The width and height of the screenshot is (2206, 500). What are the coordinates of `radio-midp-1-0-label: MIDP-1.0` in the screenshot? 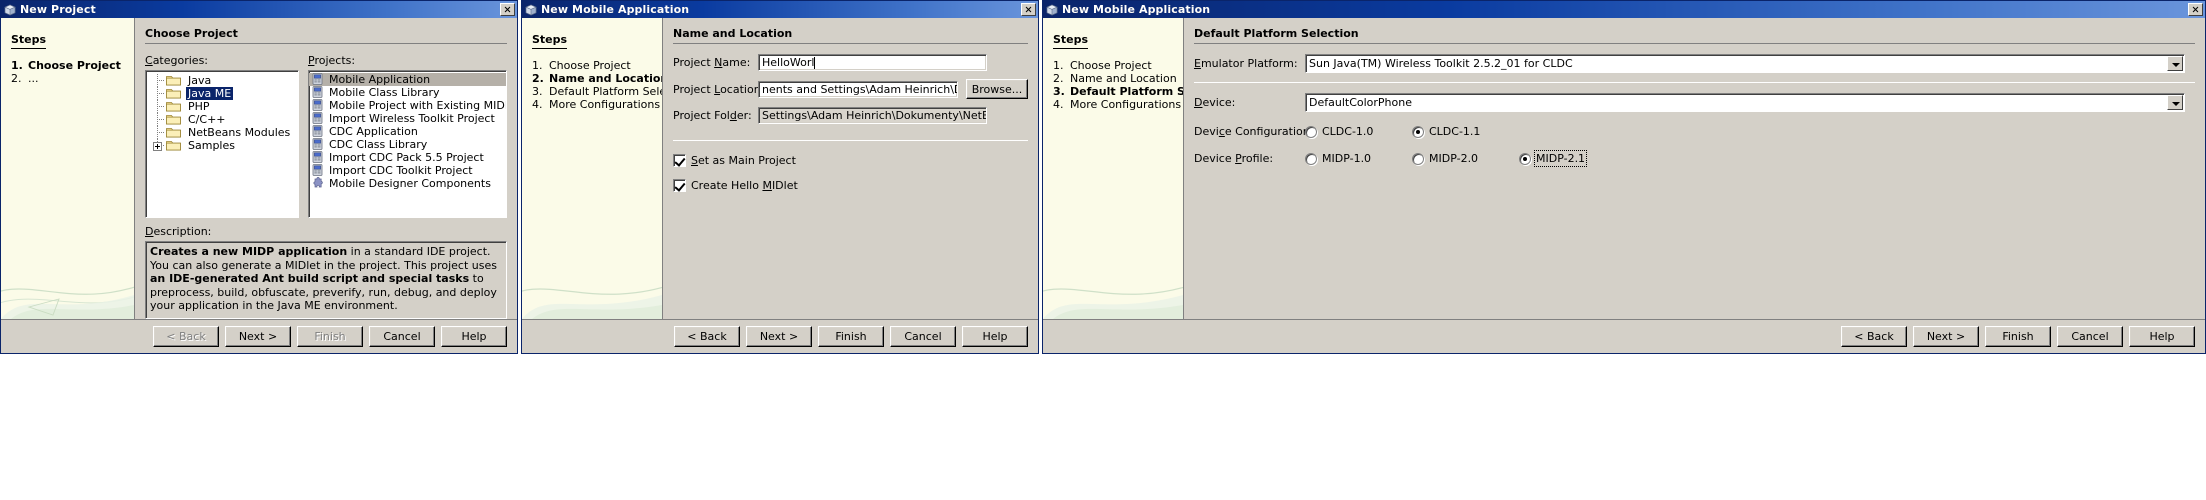 It's located at (1347, 158).